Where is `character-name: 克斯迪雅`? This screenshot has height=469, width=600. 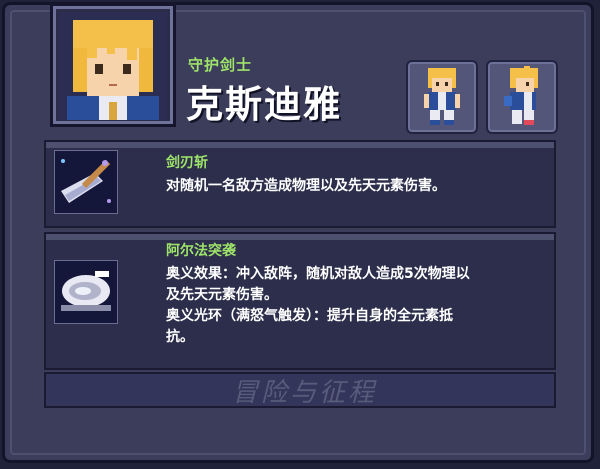 character-name: 克斯迪雅 is located at coordinates (264, 104).